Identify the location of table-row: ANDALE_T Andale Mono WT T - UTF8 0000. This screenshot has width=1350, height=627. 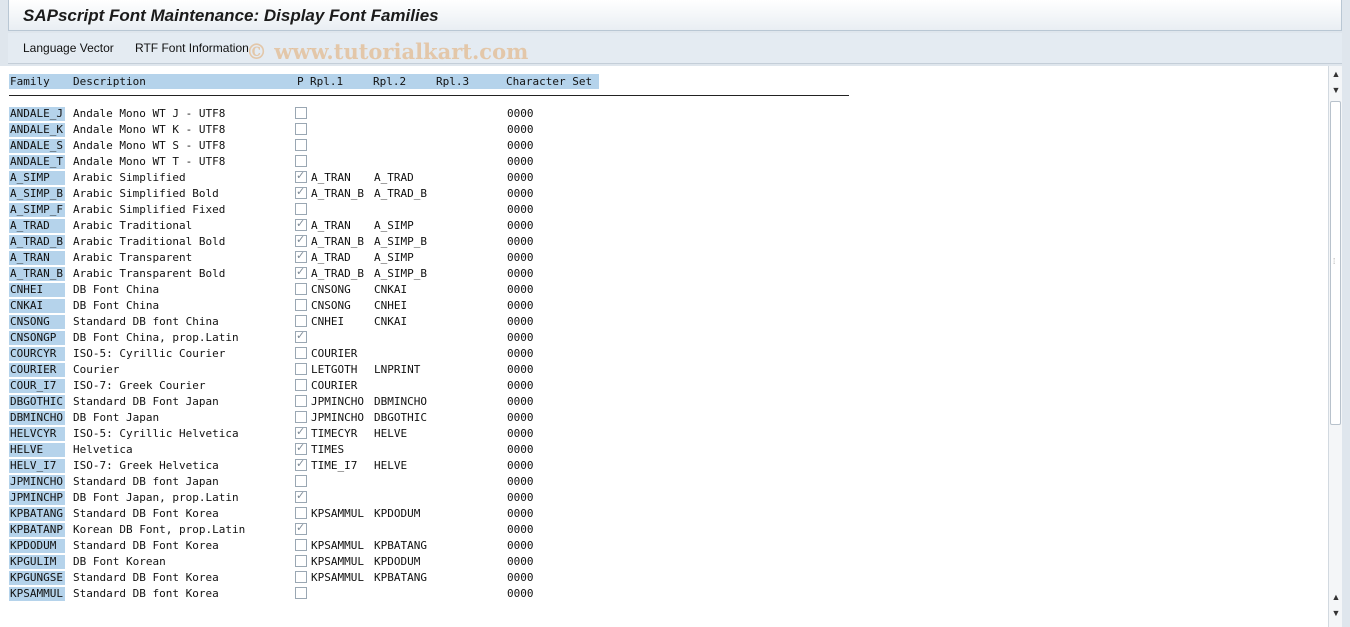
(310, 162).